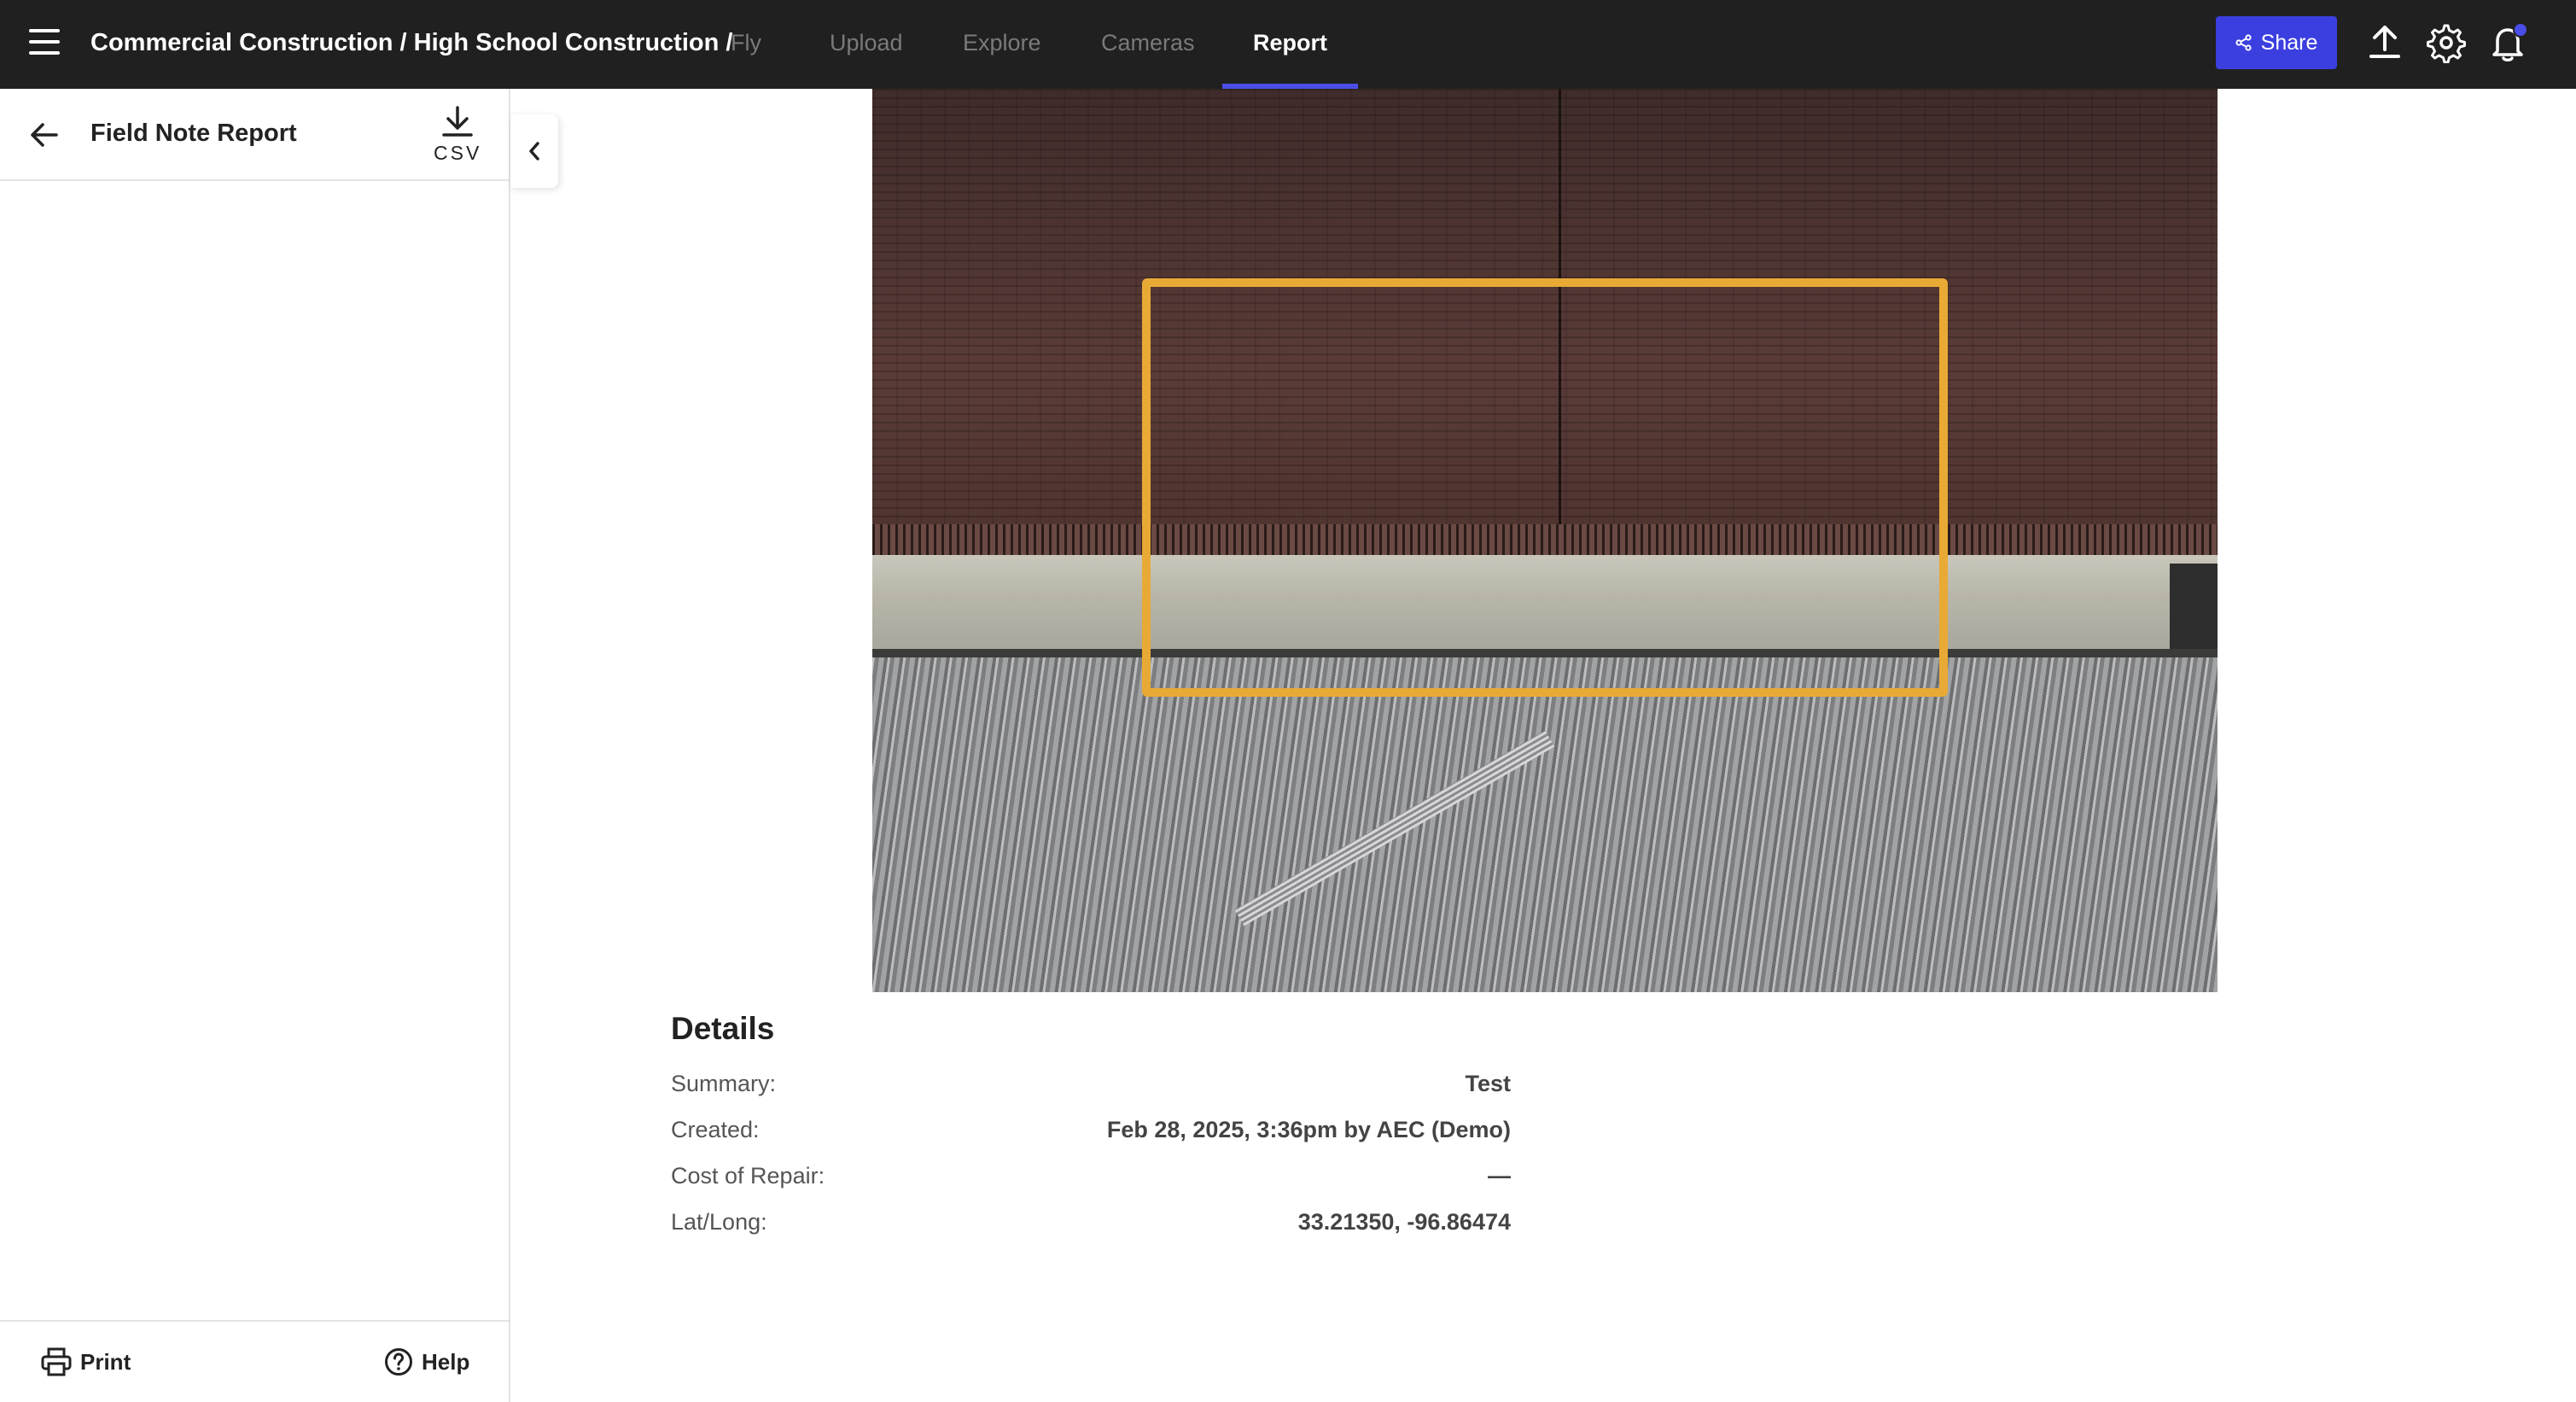 This screenshot has width=2576, height=1402. I want to click on download-icon, so click(457, 122).